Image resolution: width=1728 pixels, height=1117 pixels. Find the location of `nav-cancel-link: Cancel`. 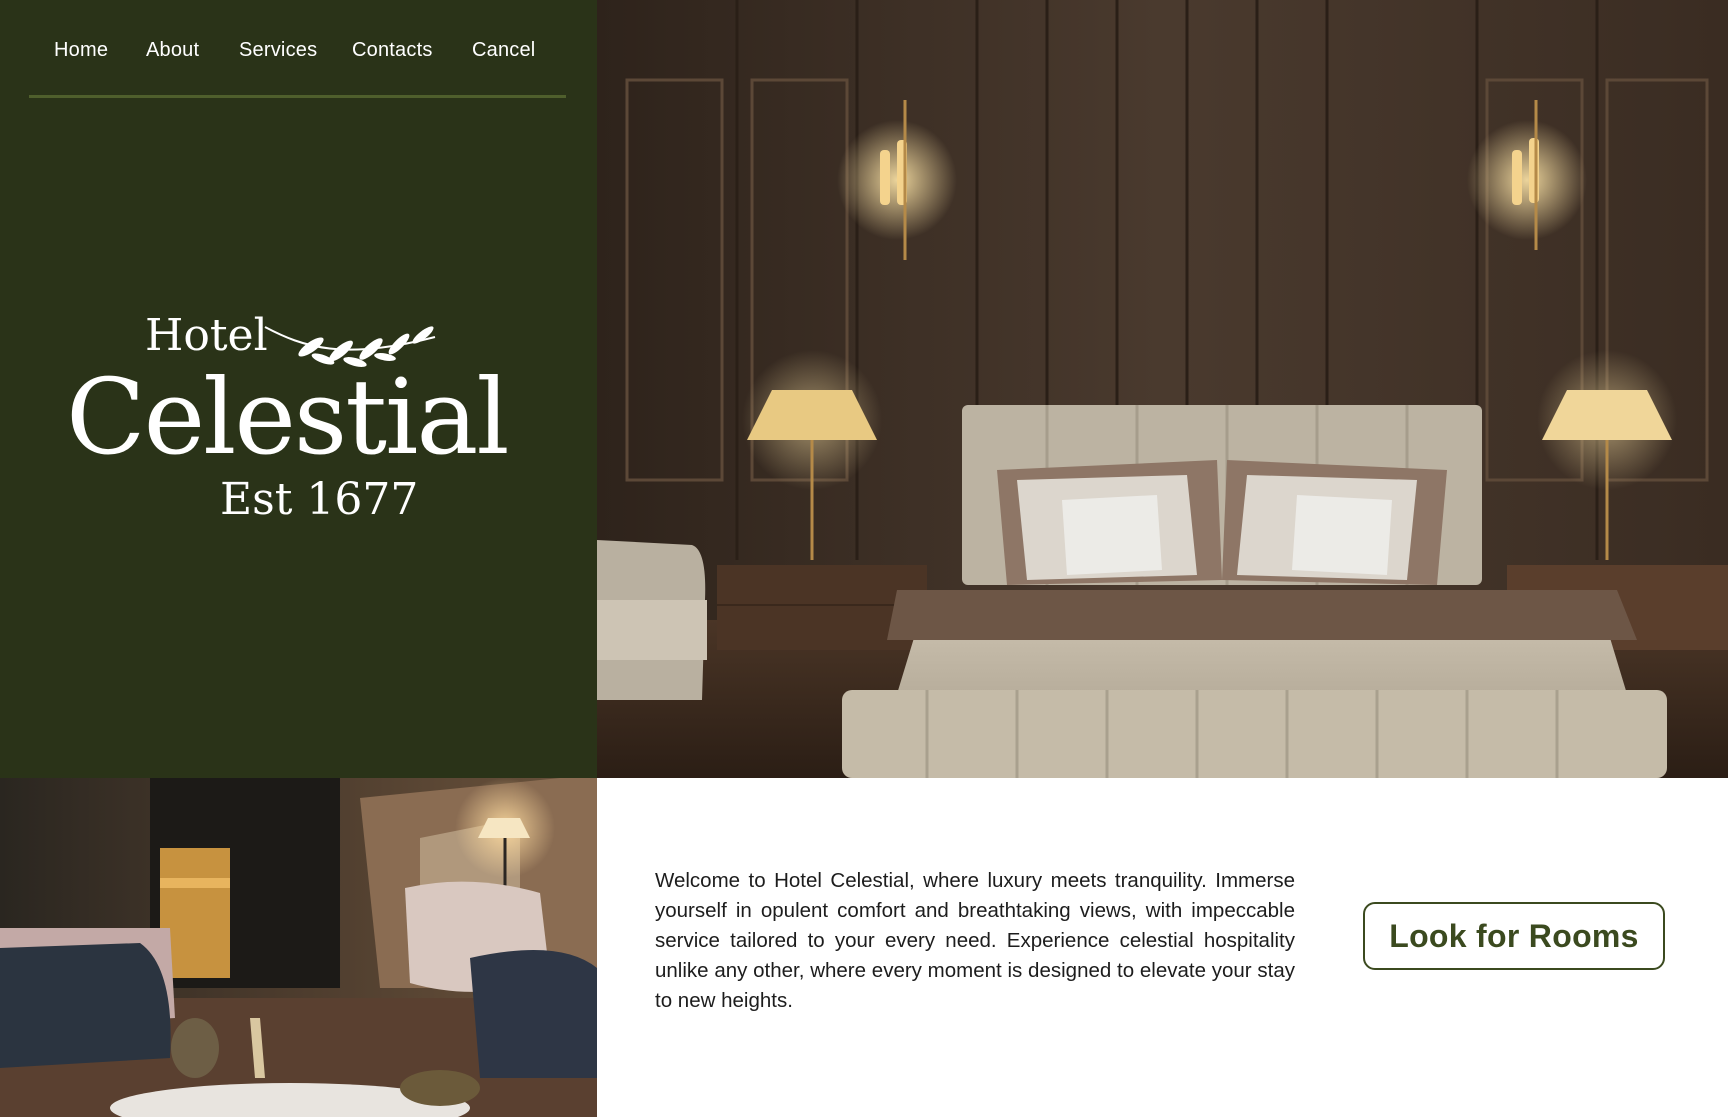

nav-cancel-link: Cancel is located at coordinates (503, 50).